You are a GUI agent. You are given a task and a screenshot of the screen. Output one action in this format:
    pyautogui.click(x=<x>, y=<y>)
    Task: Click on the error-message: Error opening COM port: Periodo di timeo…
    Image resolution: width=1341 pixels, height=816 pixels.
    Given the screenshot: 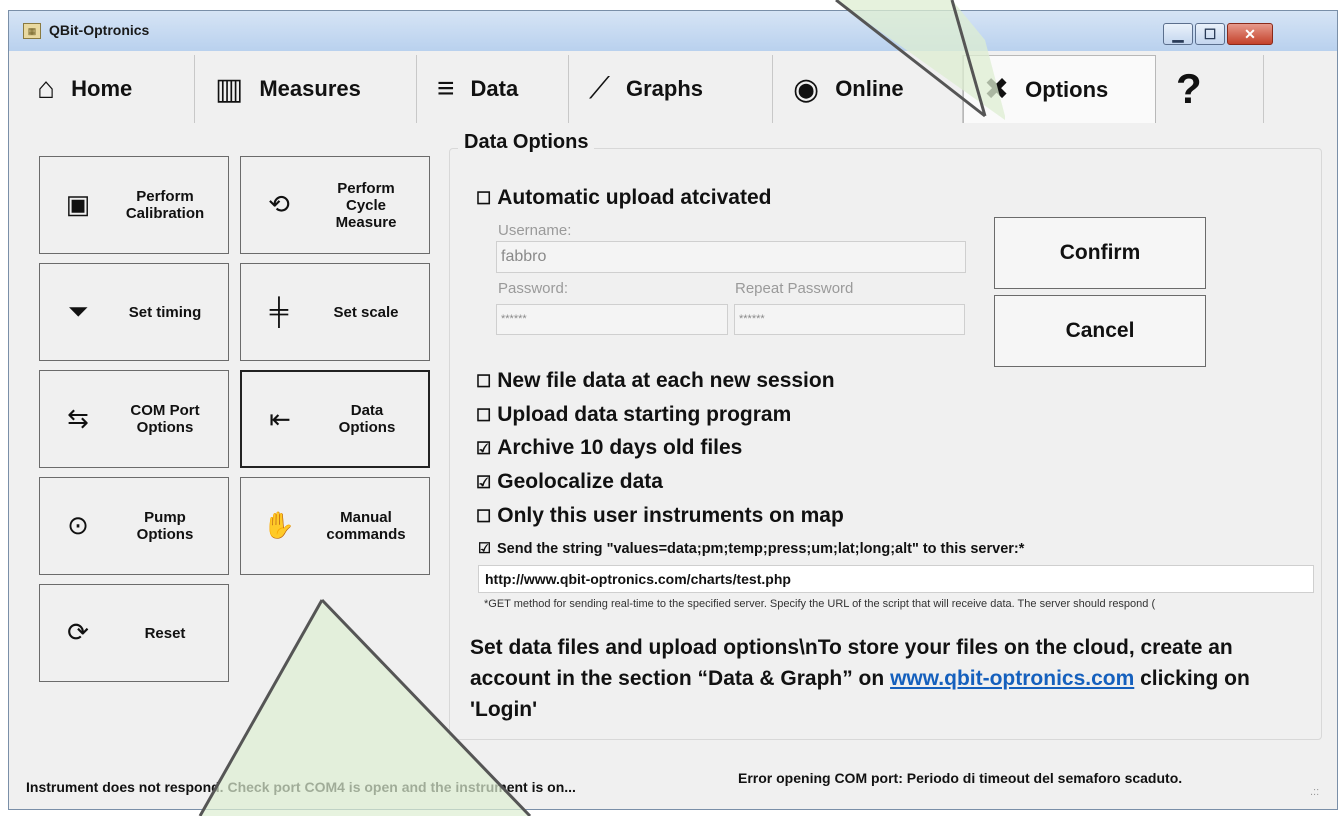 What is the action you would take?
    pyautogui.click(x=960, y=778)
    